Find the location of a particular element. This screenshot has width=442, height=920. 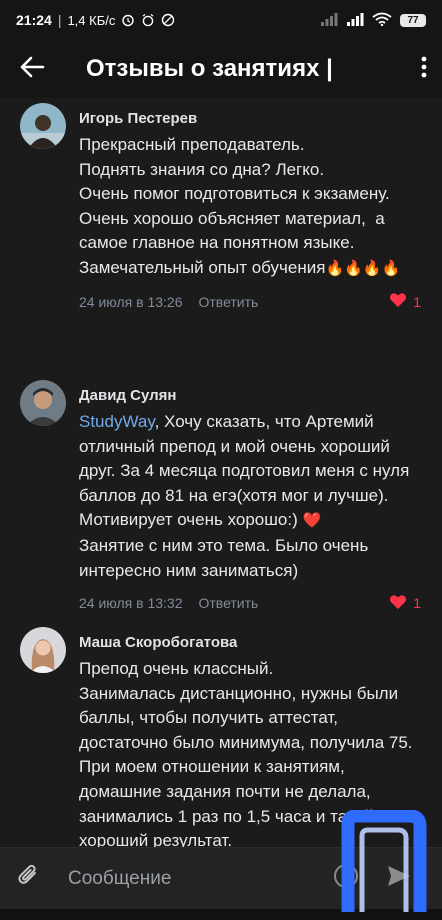

dnd-icon is located at coordinates (168, 20).